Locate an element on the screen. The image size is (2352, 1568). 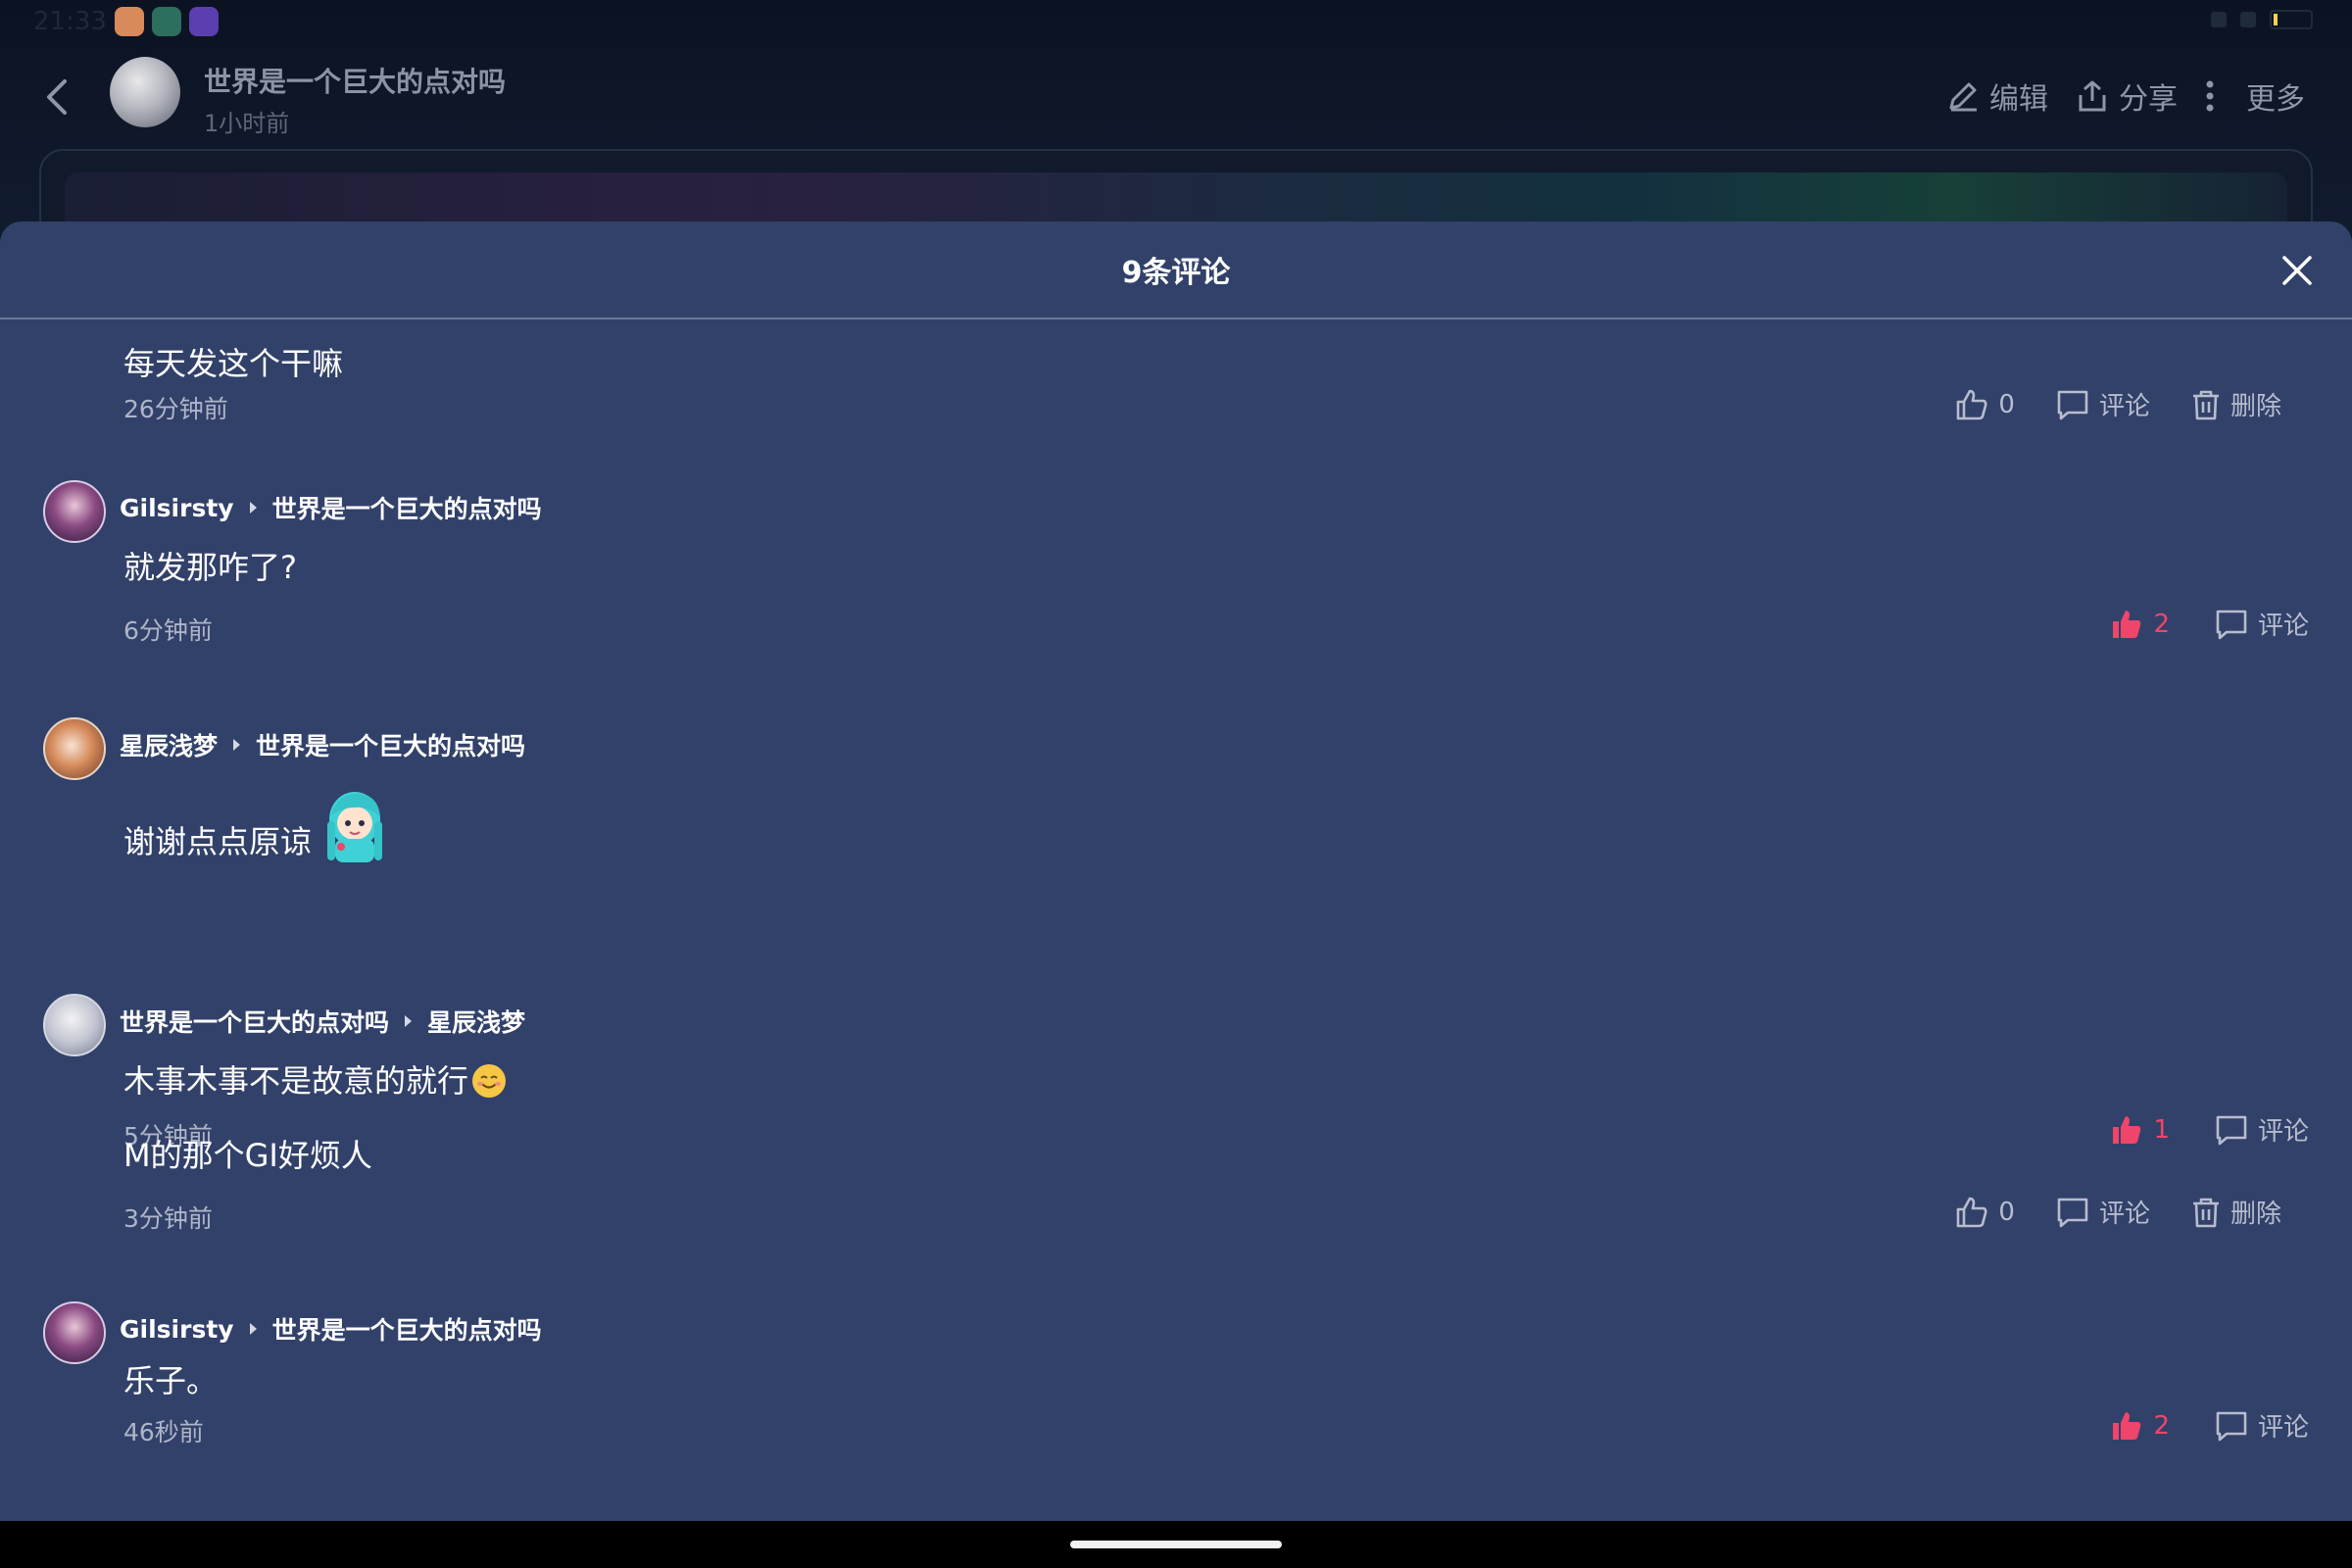
comment-names: 星辰浅梦 世界是一个巨大的点对吗 is located at coordinates (322, 744).